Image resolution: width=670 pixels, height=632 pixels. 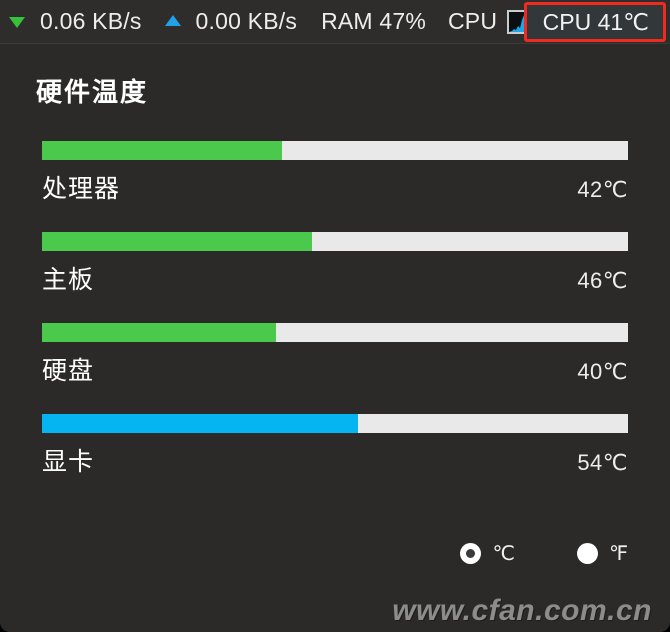 What do you see at coordinates (17, 22) in the screenshot?
I see `arrow-down-icon` at bounding box center [17, 22].